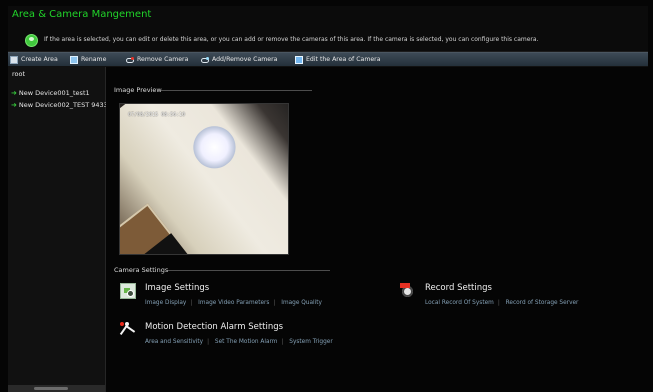  I want to click on image-video-parameters-link: Image Video Parameters, so click(233, 303).